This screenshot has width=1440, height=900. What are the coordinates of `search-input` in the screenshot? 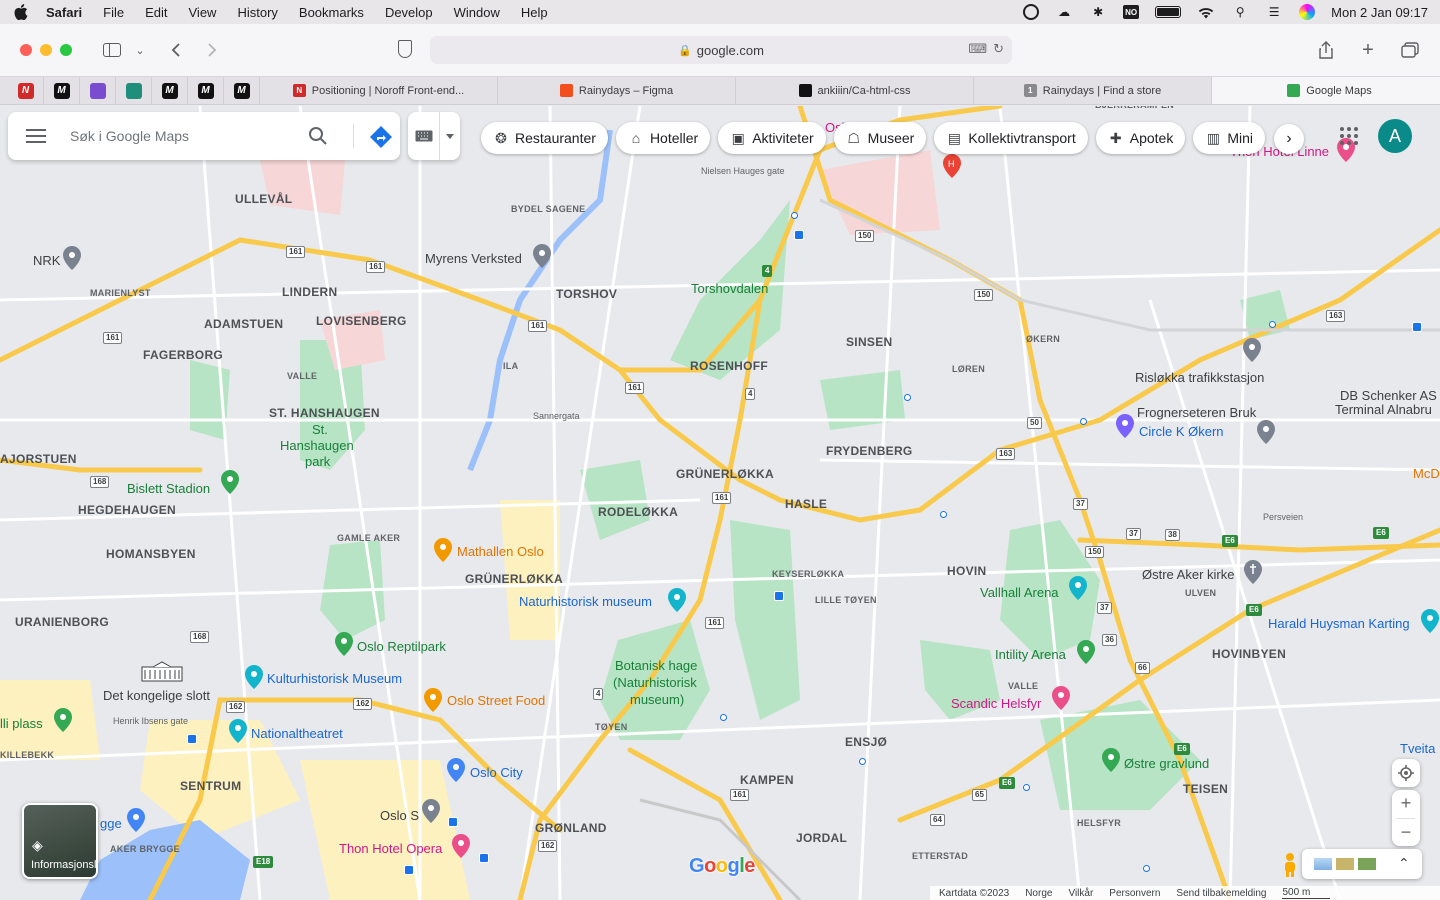 It's located at (180, 136).